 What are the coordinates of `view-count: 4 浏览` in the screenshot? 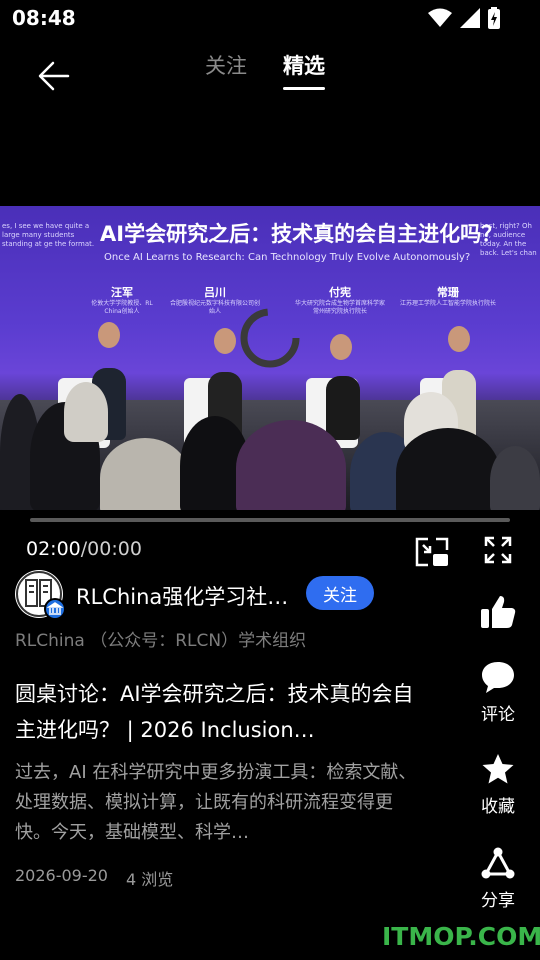 It's located at (149, 879).